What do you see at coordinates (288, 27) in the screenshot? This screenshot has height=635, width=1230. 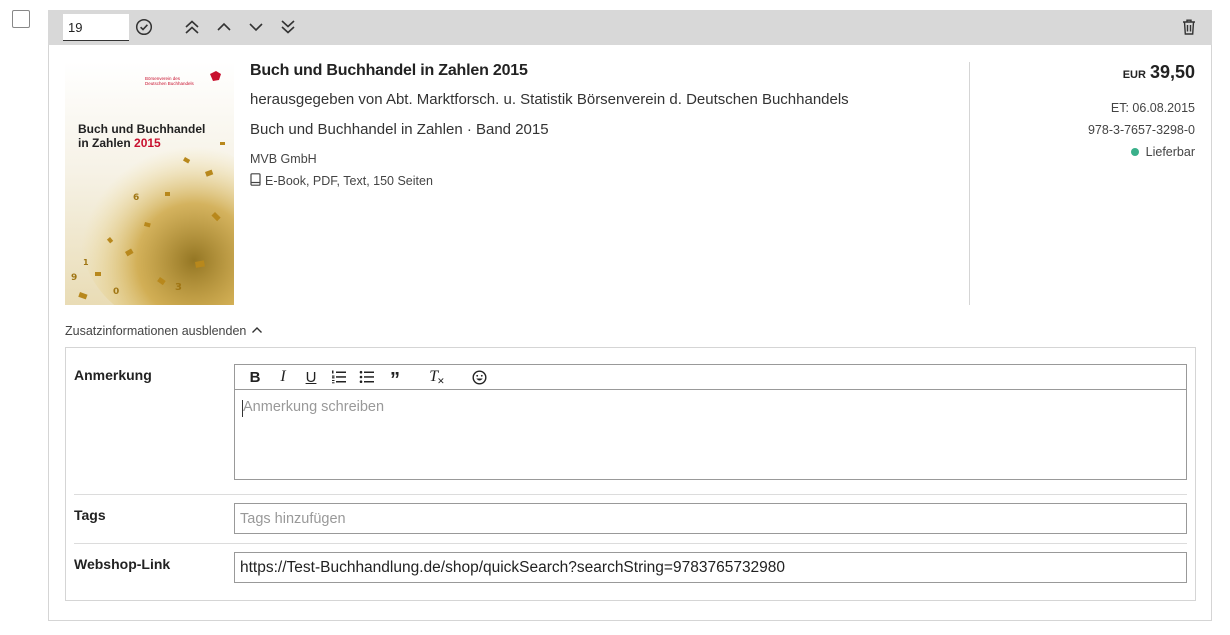 I see `double-chevron-down-icon` at bounding box center [288, 27].